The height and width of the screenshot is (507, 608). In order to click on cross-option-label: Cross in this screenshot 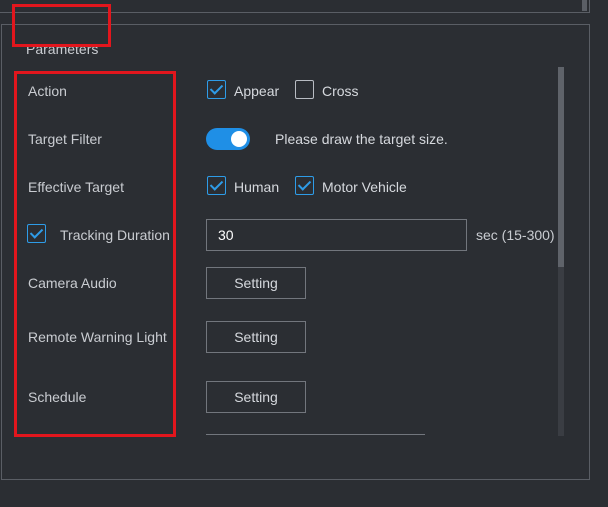, I will do `click(340, 91)`.